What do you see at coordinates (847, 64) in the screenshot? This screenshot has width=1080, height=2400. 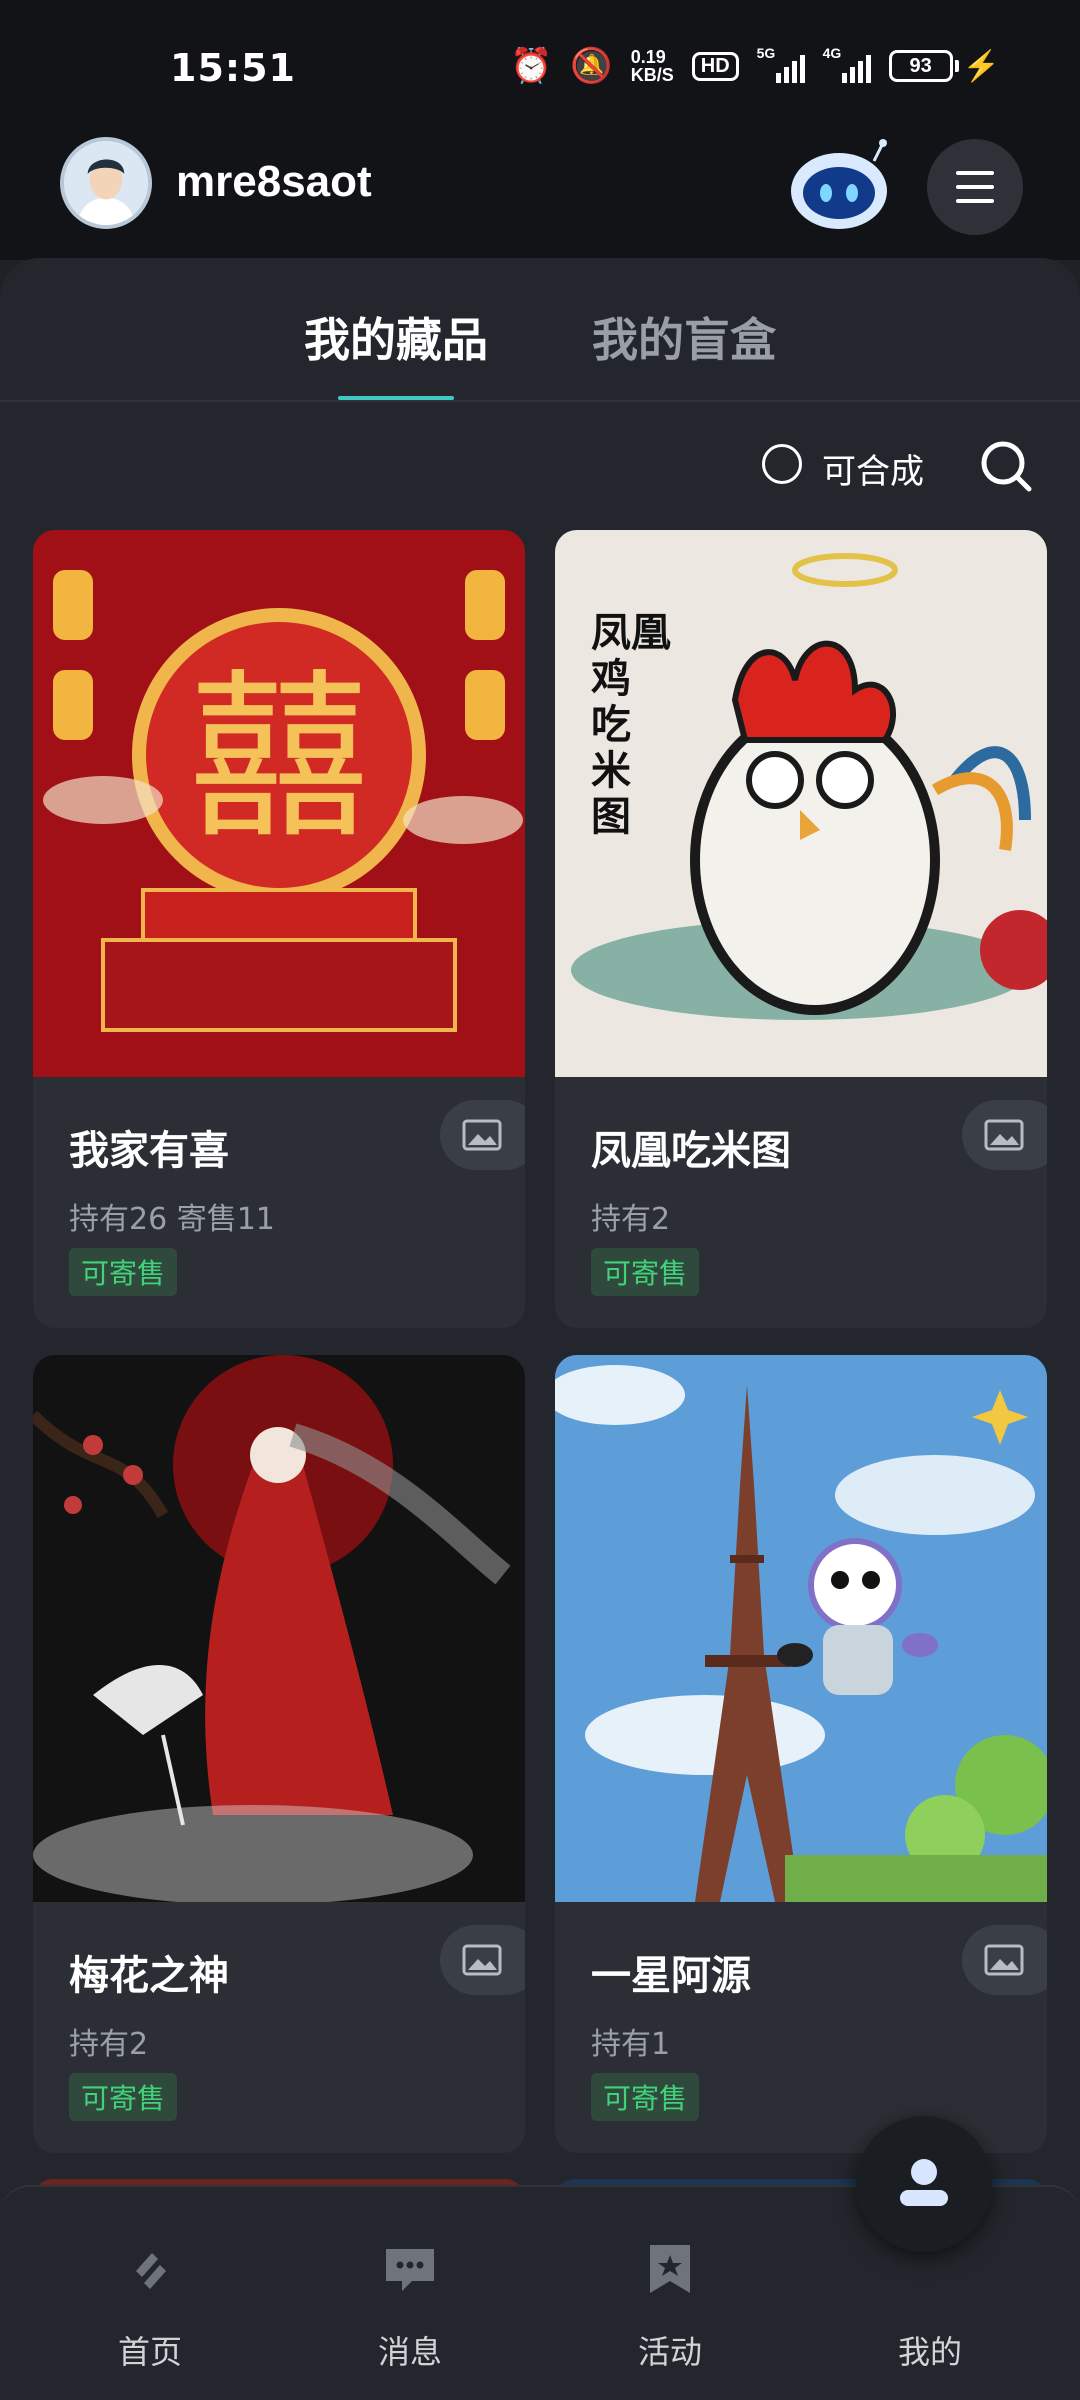 I see `signal-icon-4g: 4G` at bounding box center [847, 64].